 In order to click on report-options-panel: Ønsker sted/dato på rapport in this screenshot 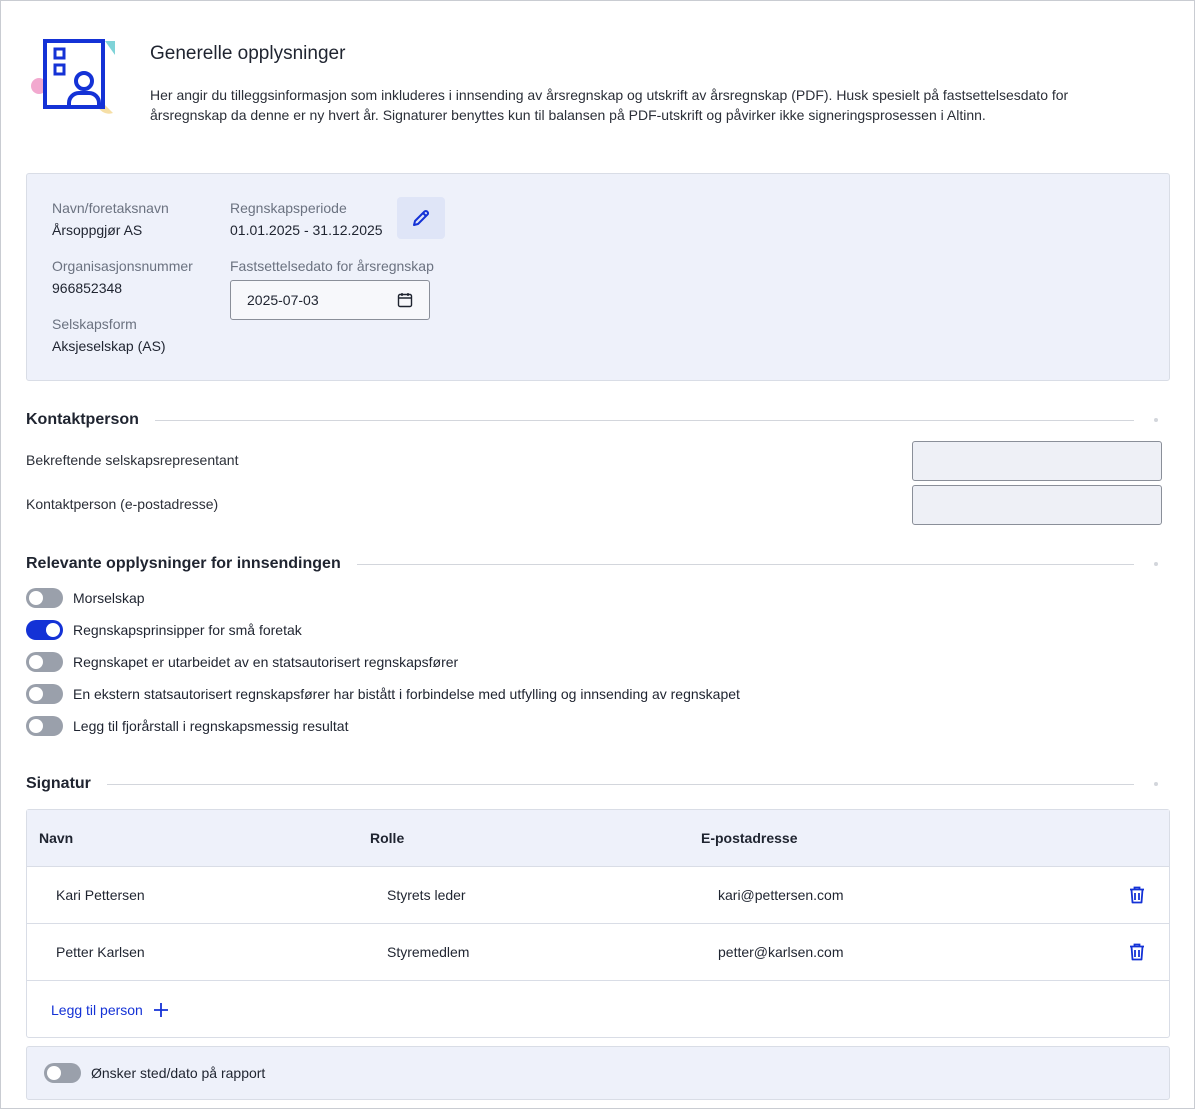, I will do `click(598, 1073)`.